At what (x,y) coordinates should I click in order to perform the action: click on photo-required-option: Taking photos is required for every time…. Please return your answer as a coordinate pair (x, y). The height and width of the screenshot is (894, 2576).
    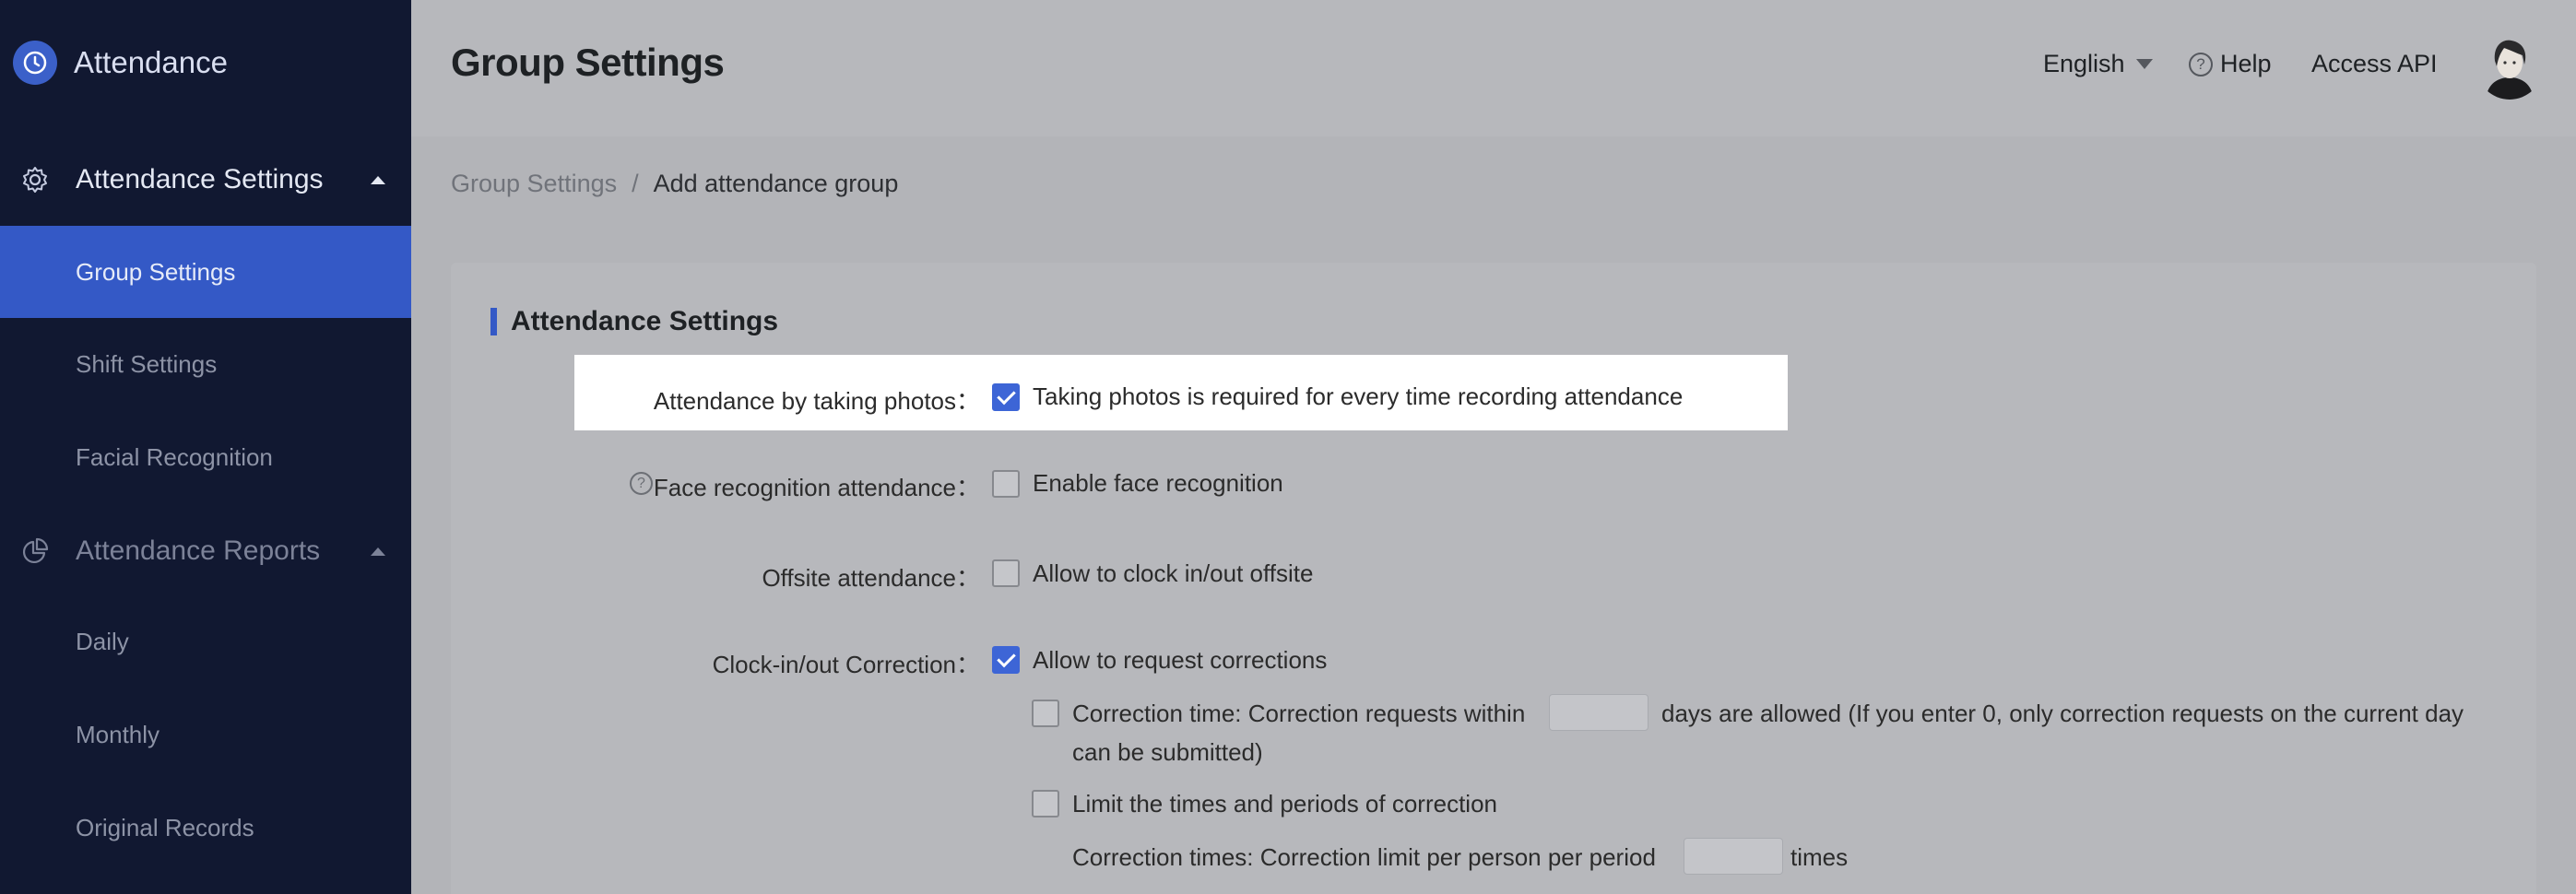
    Looking at the image, I should click on (1358, 396).